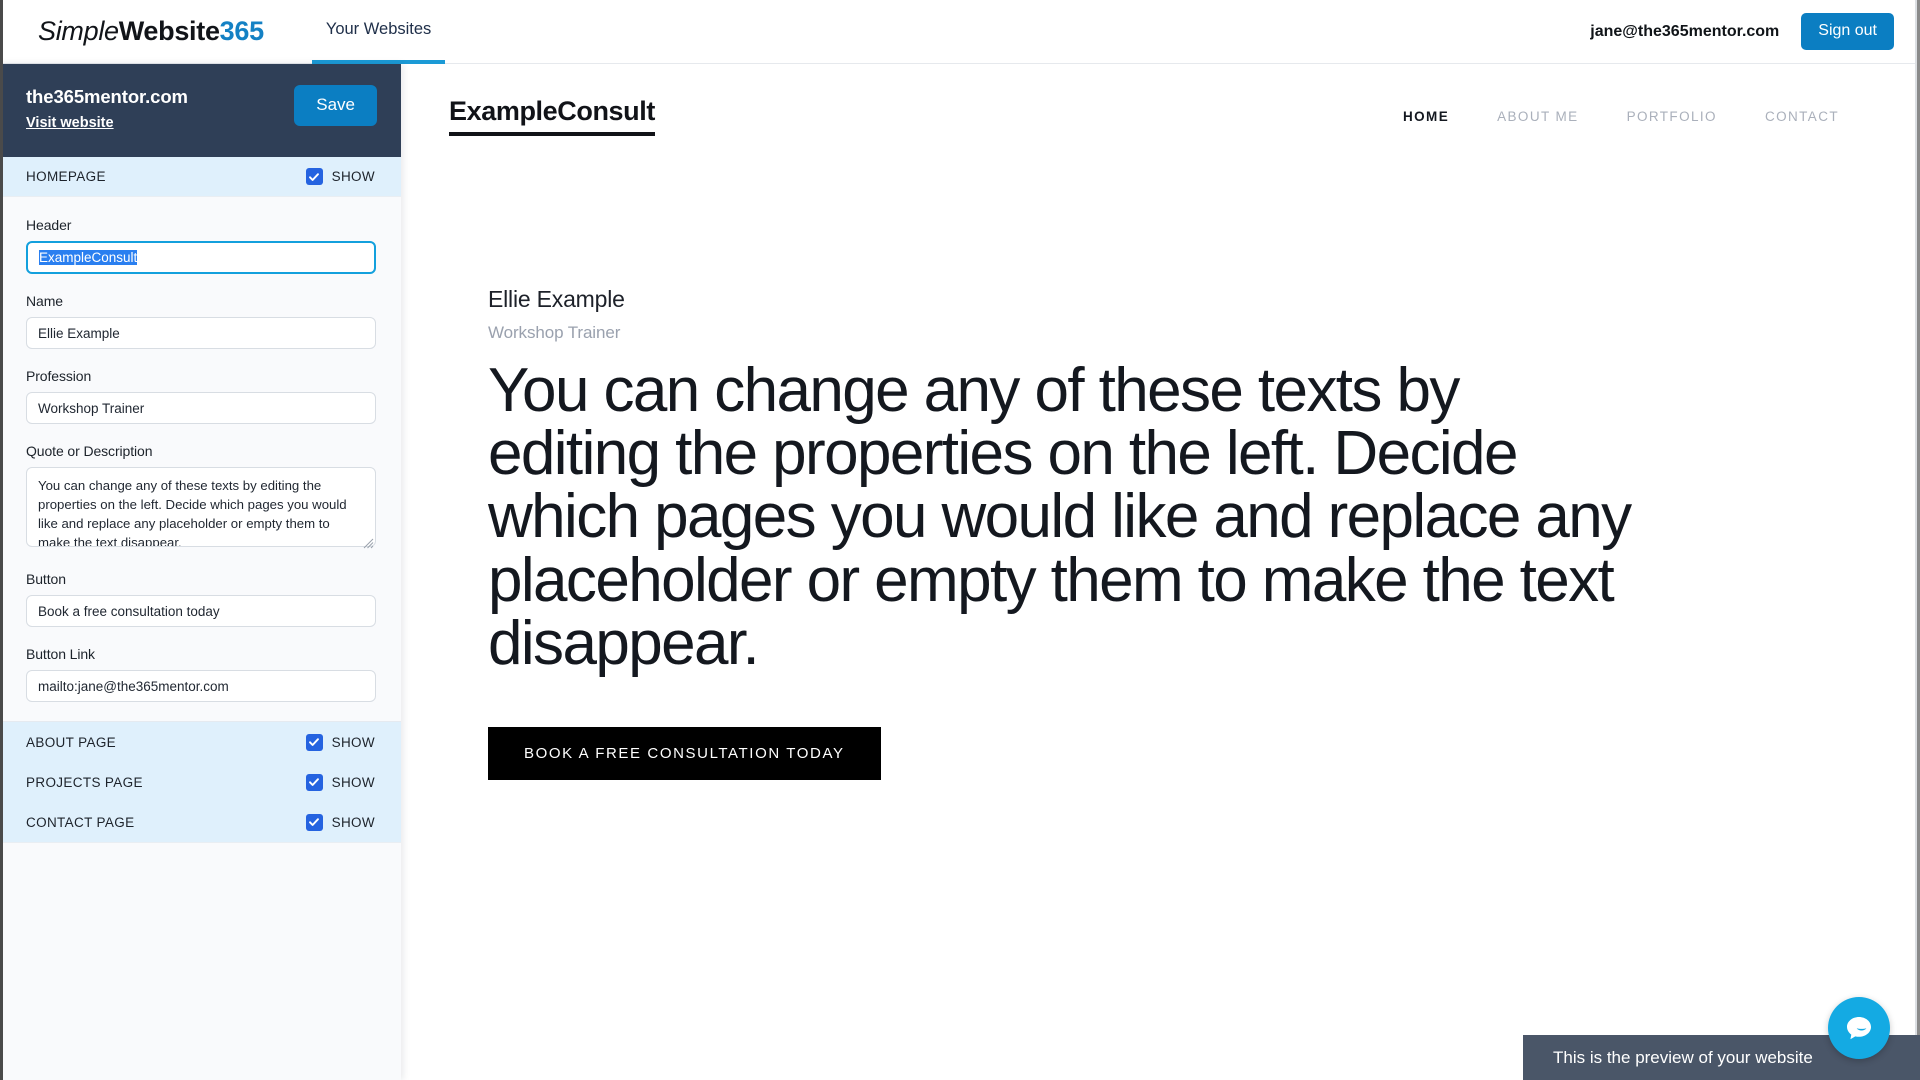 This screenshot has width=1920, height=1080. I want to click on tab-your-websites-label: Your Websites, so click(378, 29).